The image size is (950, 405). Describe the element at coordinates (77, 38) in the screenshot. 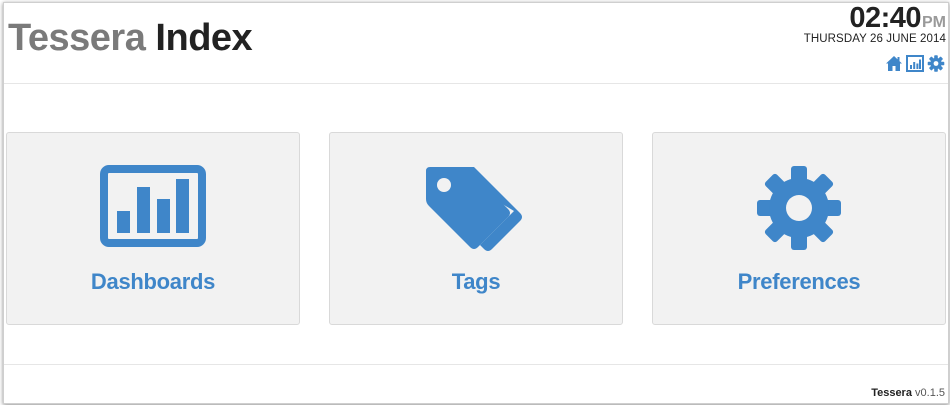

I see `brand-title-part1: Tessera` at that location.